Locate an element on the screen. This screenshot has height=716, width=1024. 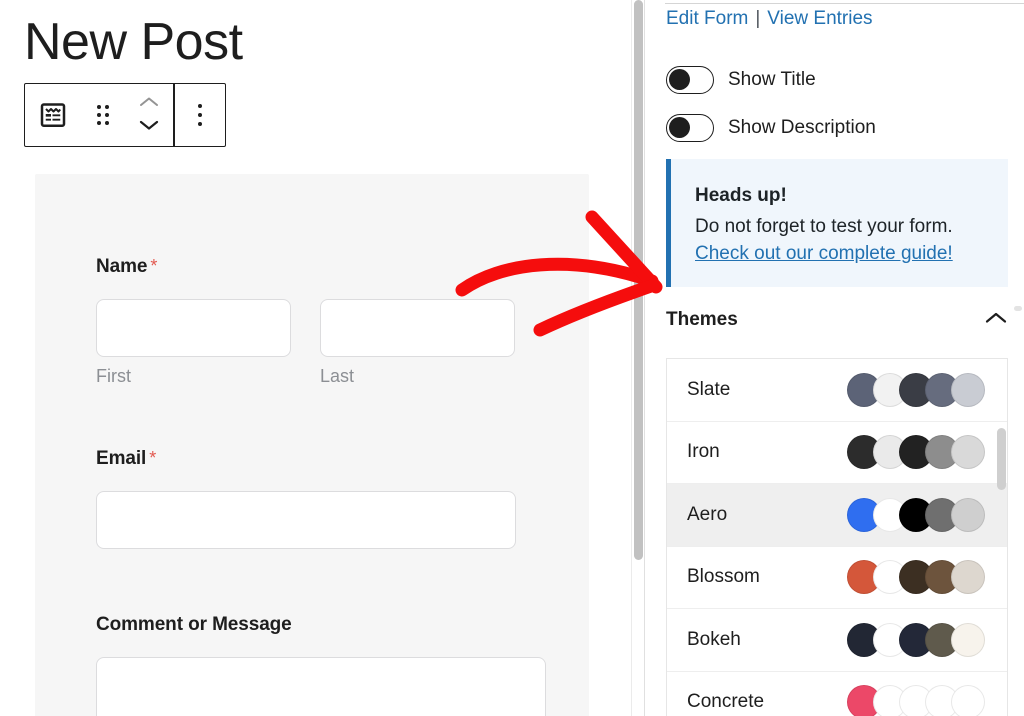
show-description-row: Show Description is located at coordinates (771, 128).